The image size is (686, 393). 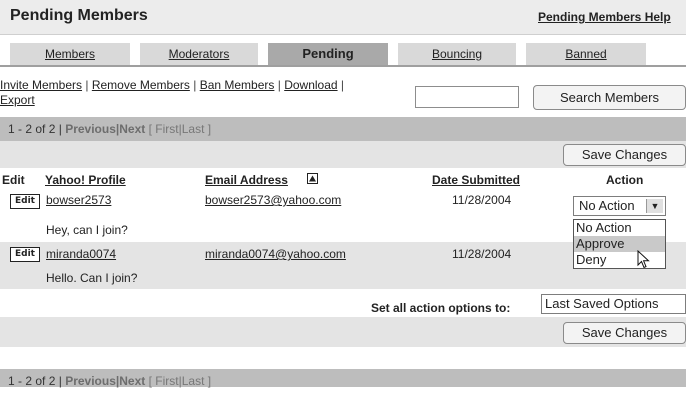 I want to click on tab-members: Members, so click(x=70, y=54).